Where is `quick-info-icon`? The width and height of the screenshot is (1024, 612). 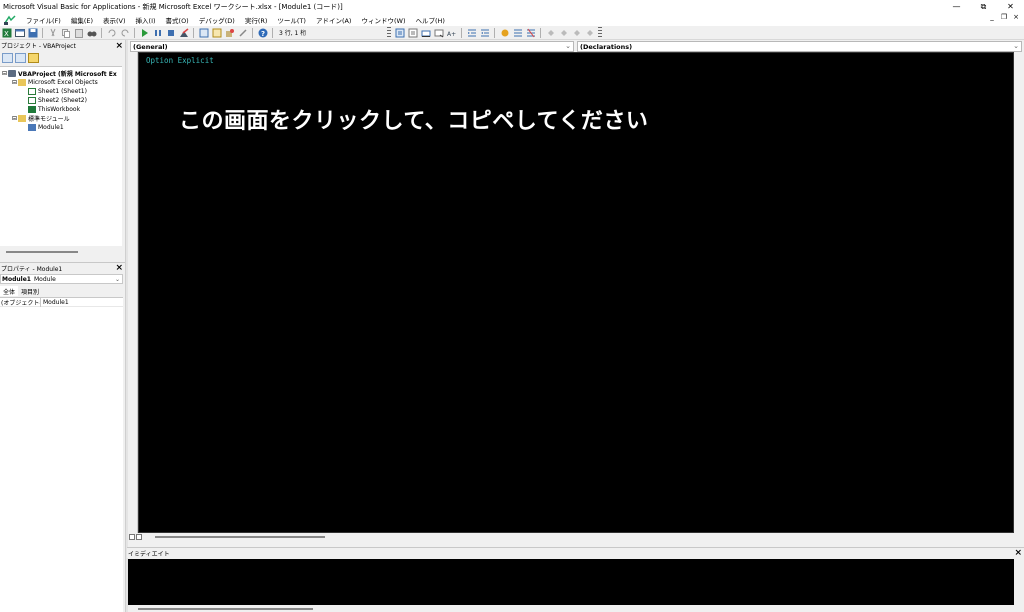
quick-info-icon is located at coordinates (425, 32).